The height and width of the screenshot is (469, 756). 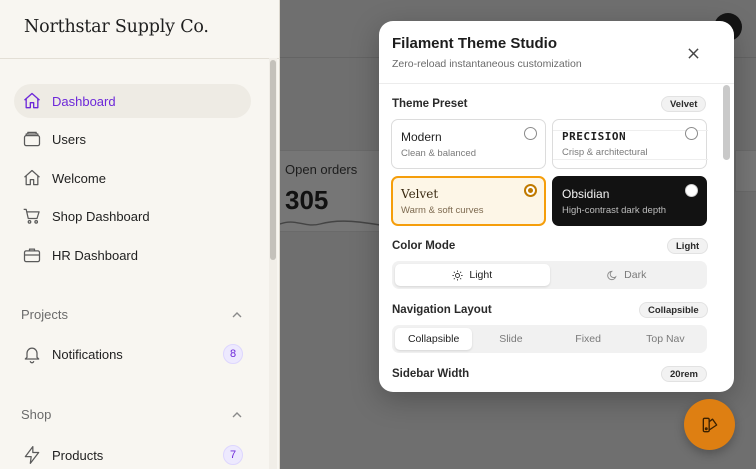 What do you see at coordinates (684, 374) in the screenshot?
I see `sidebar-width-value-badge: 20rem` at bounding box center [684, 374].